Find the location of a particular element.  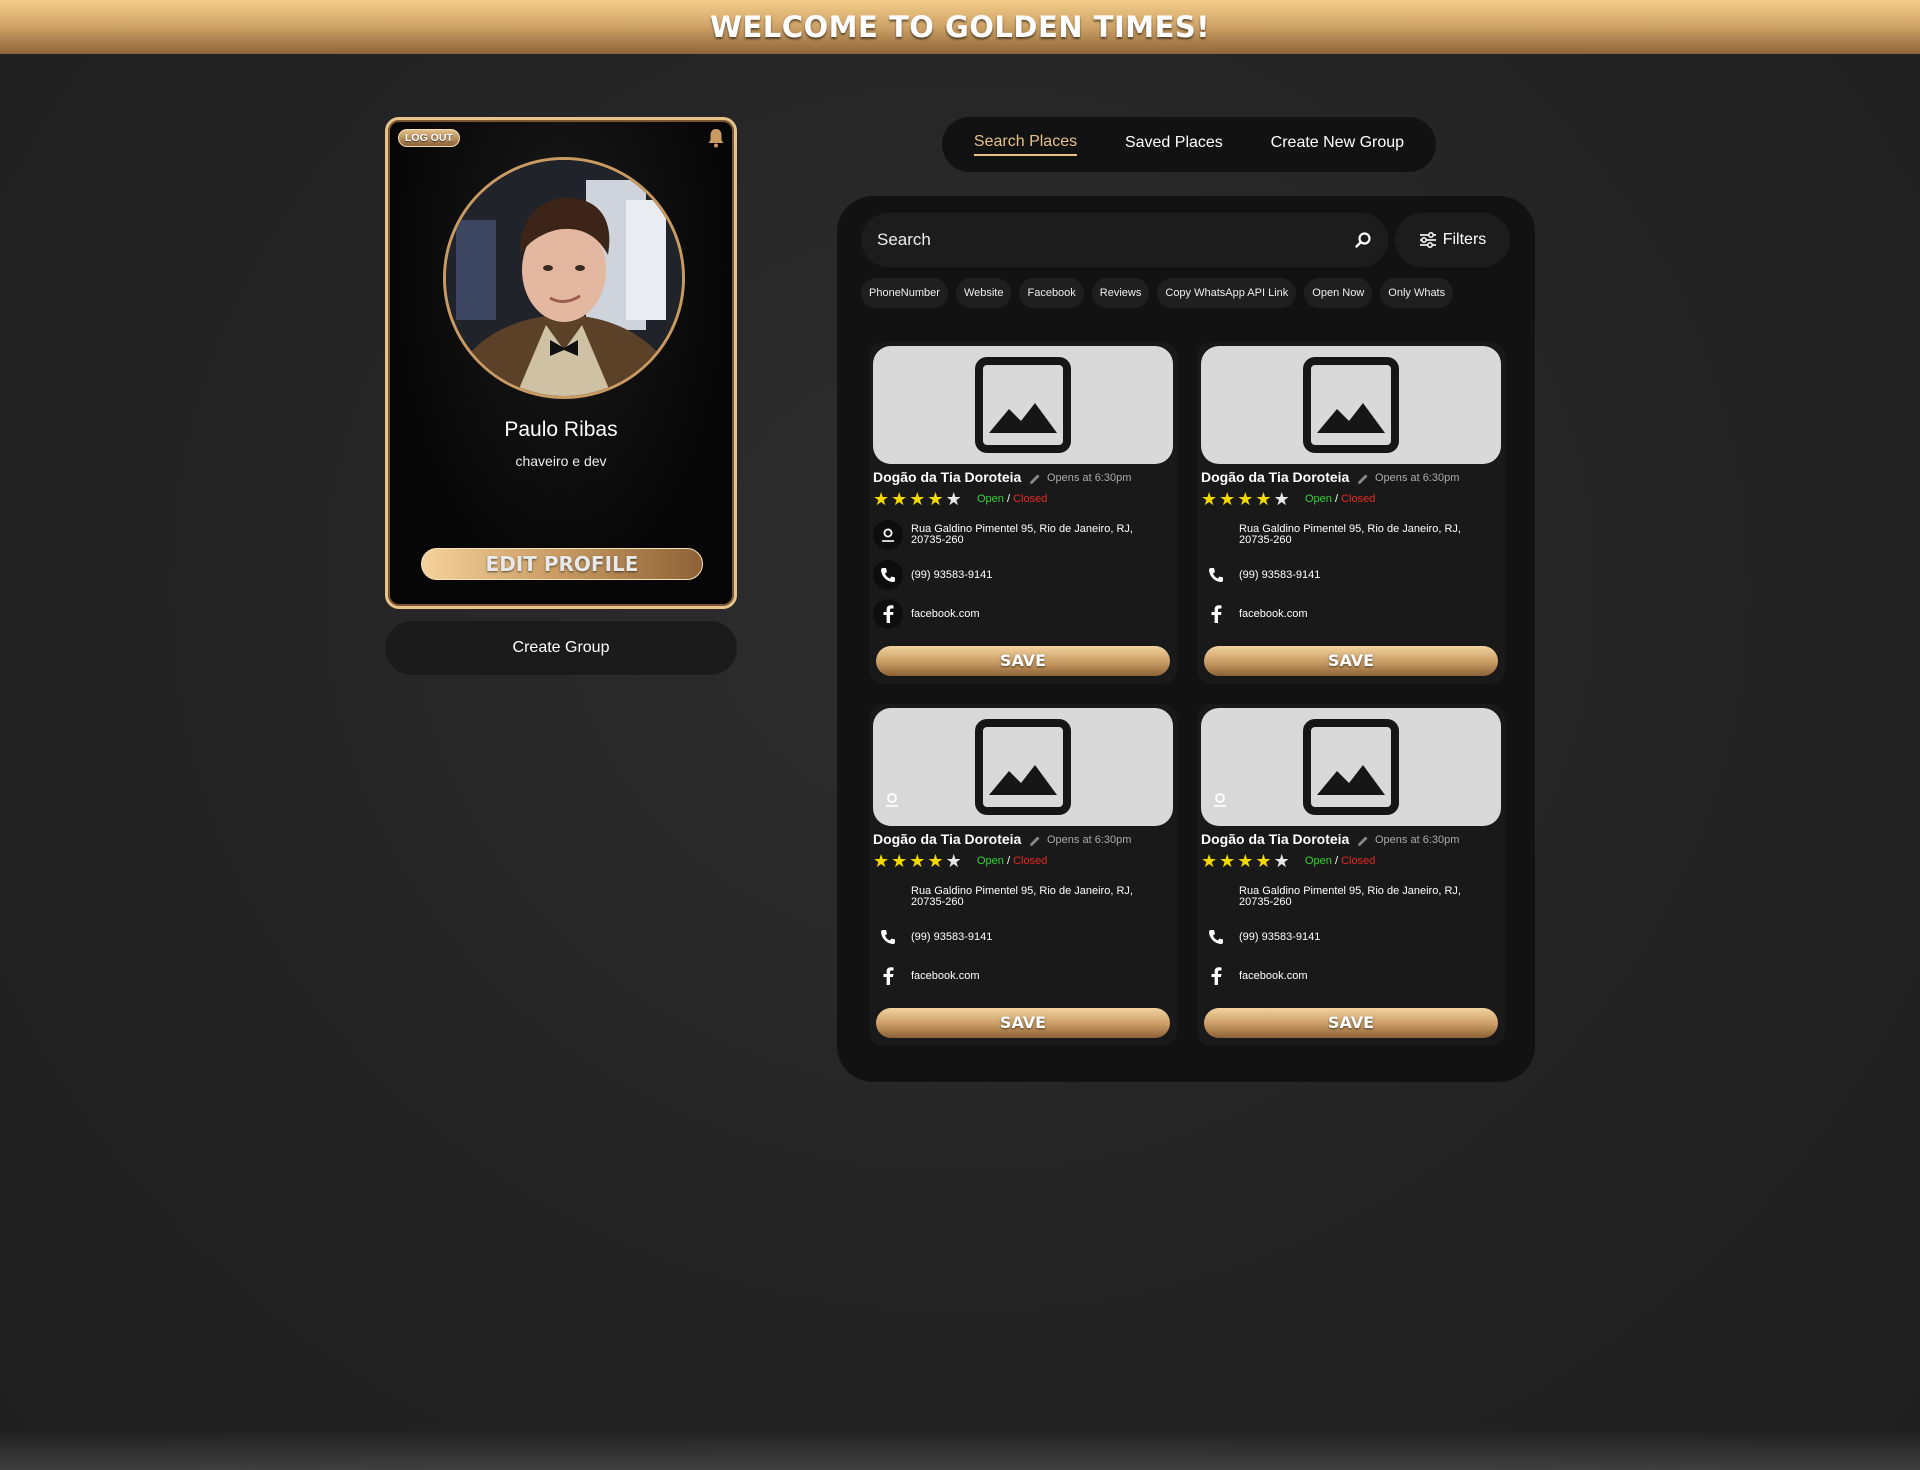

tab-search-places: Search Places is located at coordinates (1025, 144).